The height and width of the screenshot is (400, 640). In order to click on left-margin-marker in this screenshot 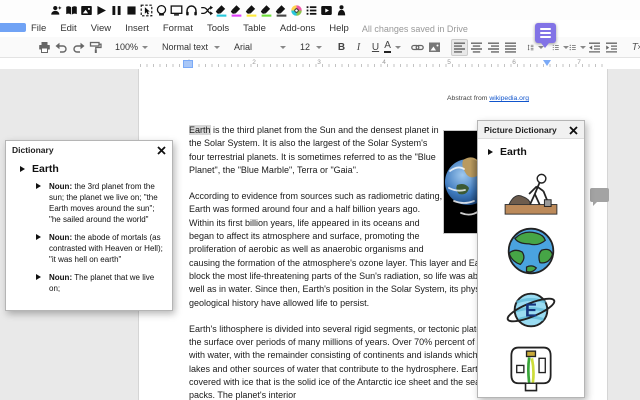, I will do `click(188, 64)`.